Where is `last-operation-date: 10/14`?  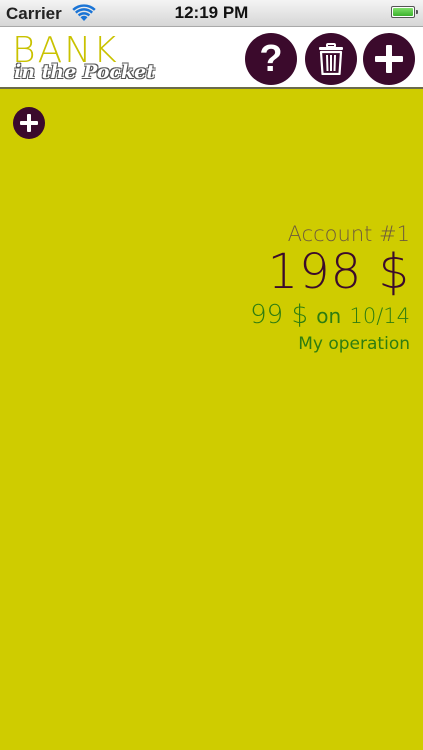 last-operation-date: 10/14 is located at coordinates (379, 316).